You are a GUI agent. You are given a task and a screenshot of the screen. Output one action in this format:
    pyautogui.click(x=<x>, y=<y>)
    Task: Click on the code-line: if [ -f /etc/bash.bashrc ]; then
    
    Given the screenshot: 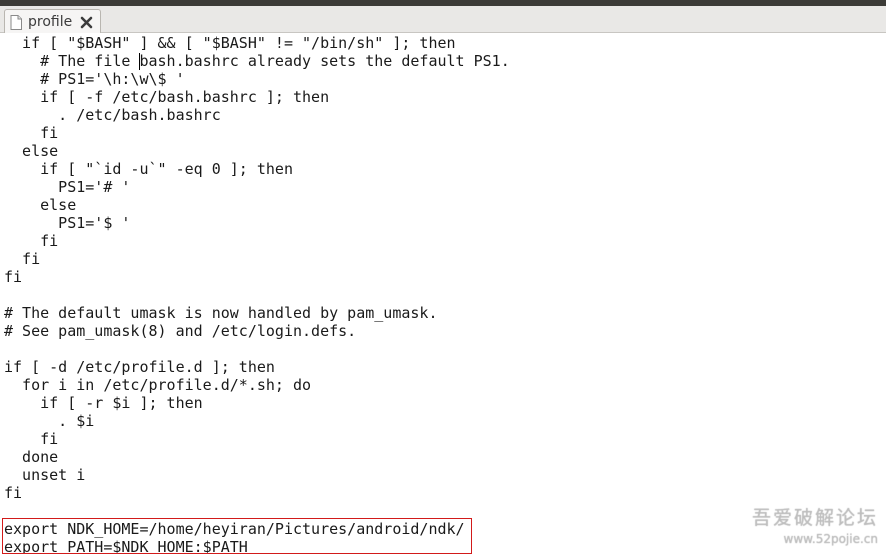 What is the action you would take?
    pyautogui.click(x=167, y=97)
    